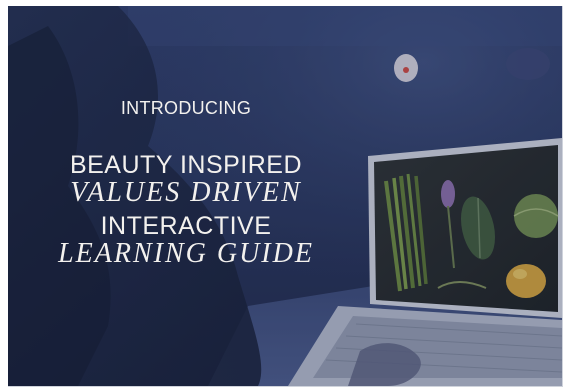  What do you see at coordinates (186, 108) in the screenshot?
I see `intro-kicker: INTRODUCING` at bounding box center [186, 108].